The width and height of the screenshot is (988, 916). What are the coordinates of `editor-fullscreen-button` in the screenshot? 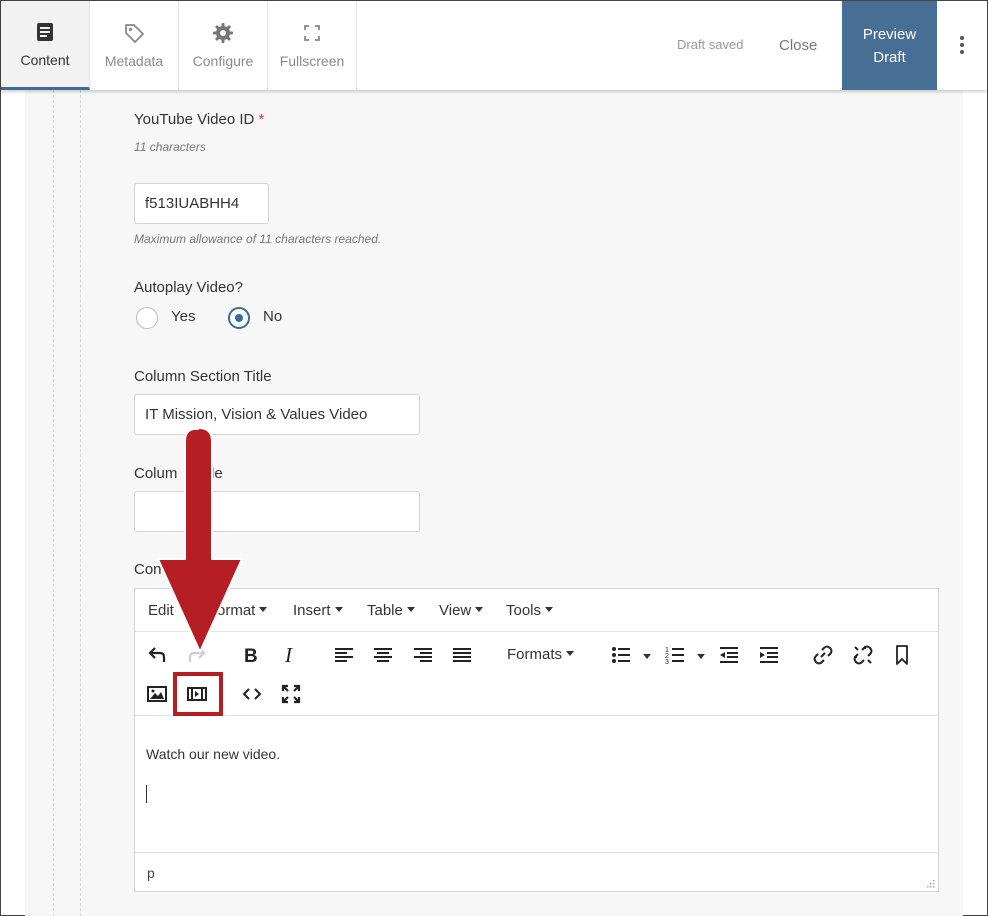 It's located at (291, 694).